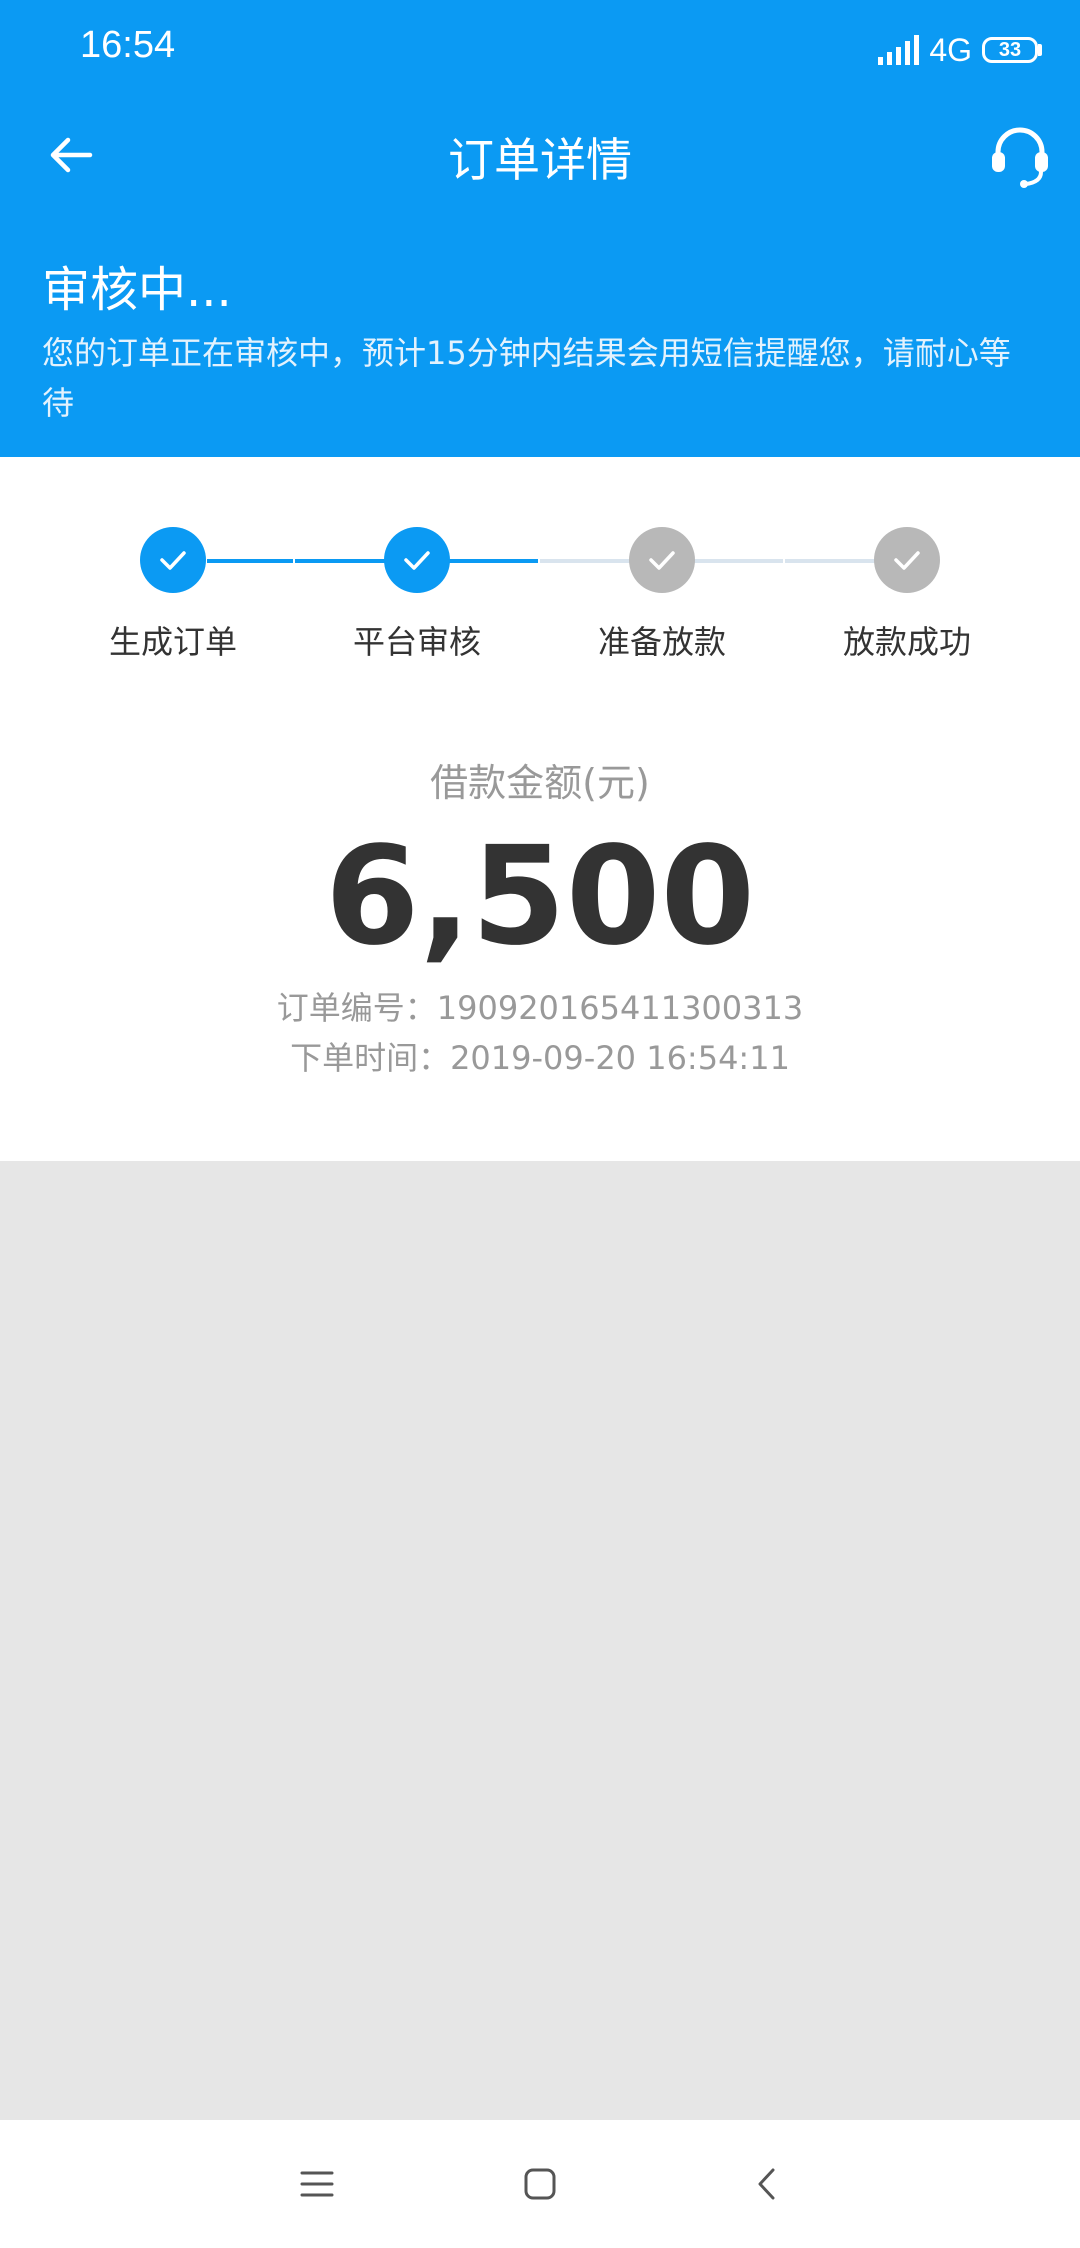 The height and width of the screenshot is (2248, 1080). I want to click on system-nav-bar, so click(540, 2184).